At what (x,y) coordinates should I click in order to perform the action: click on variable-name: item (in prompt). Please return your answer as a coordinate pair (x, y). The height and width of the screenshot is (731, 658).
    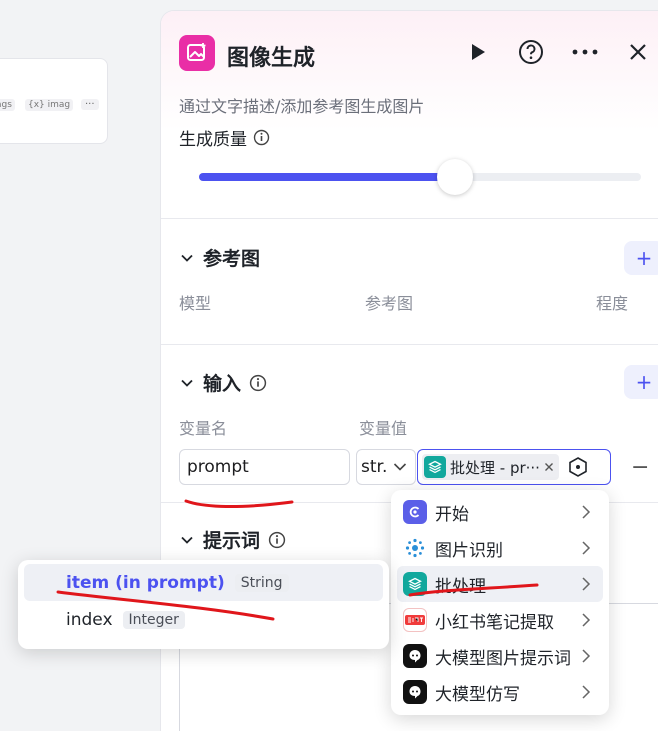
    Looking at the image, I should click on (145, 582).